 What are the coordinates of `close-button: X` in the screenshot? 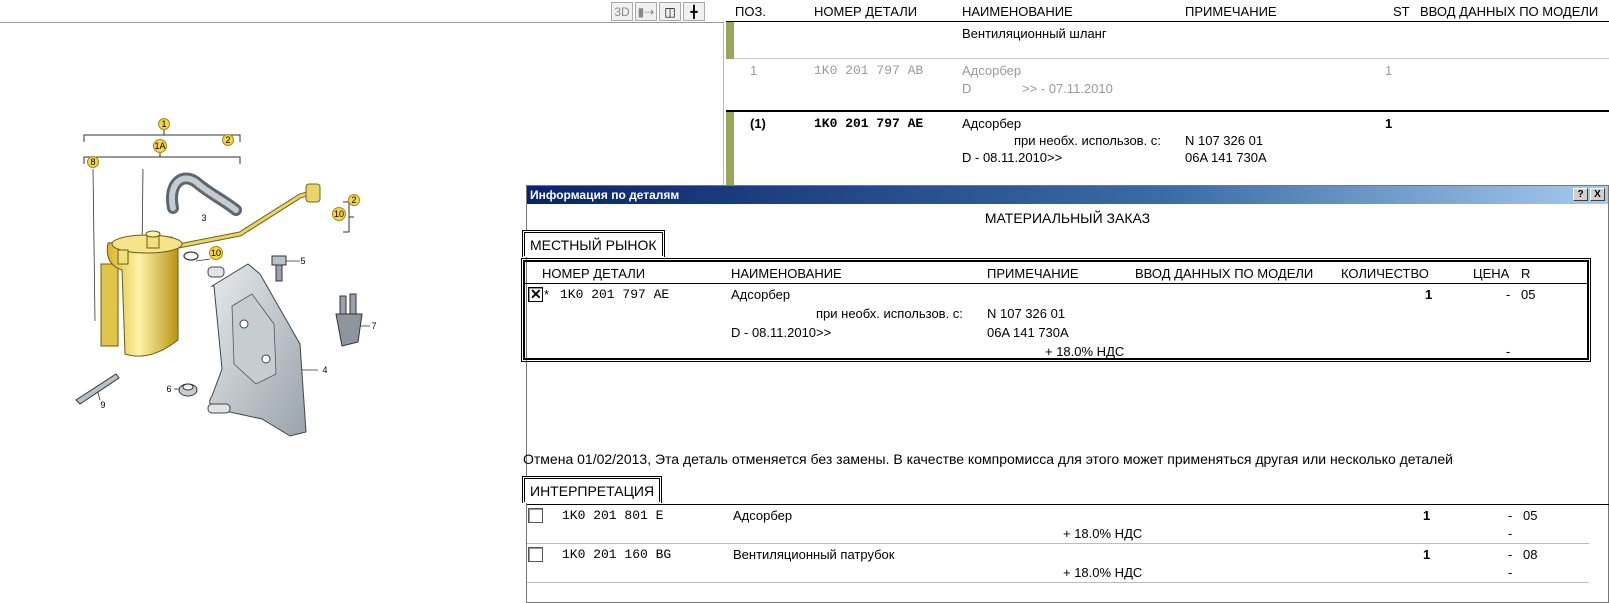 It's located at (1597, 194).